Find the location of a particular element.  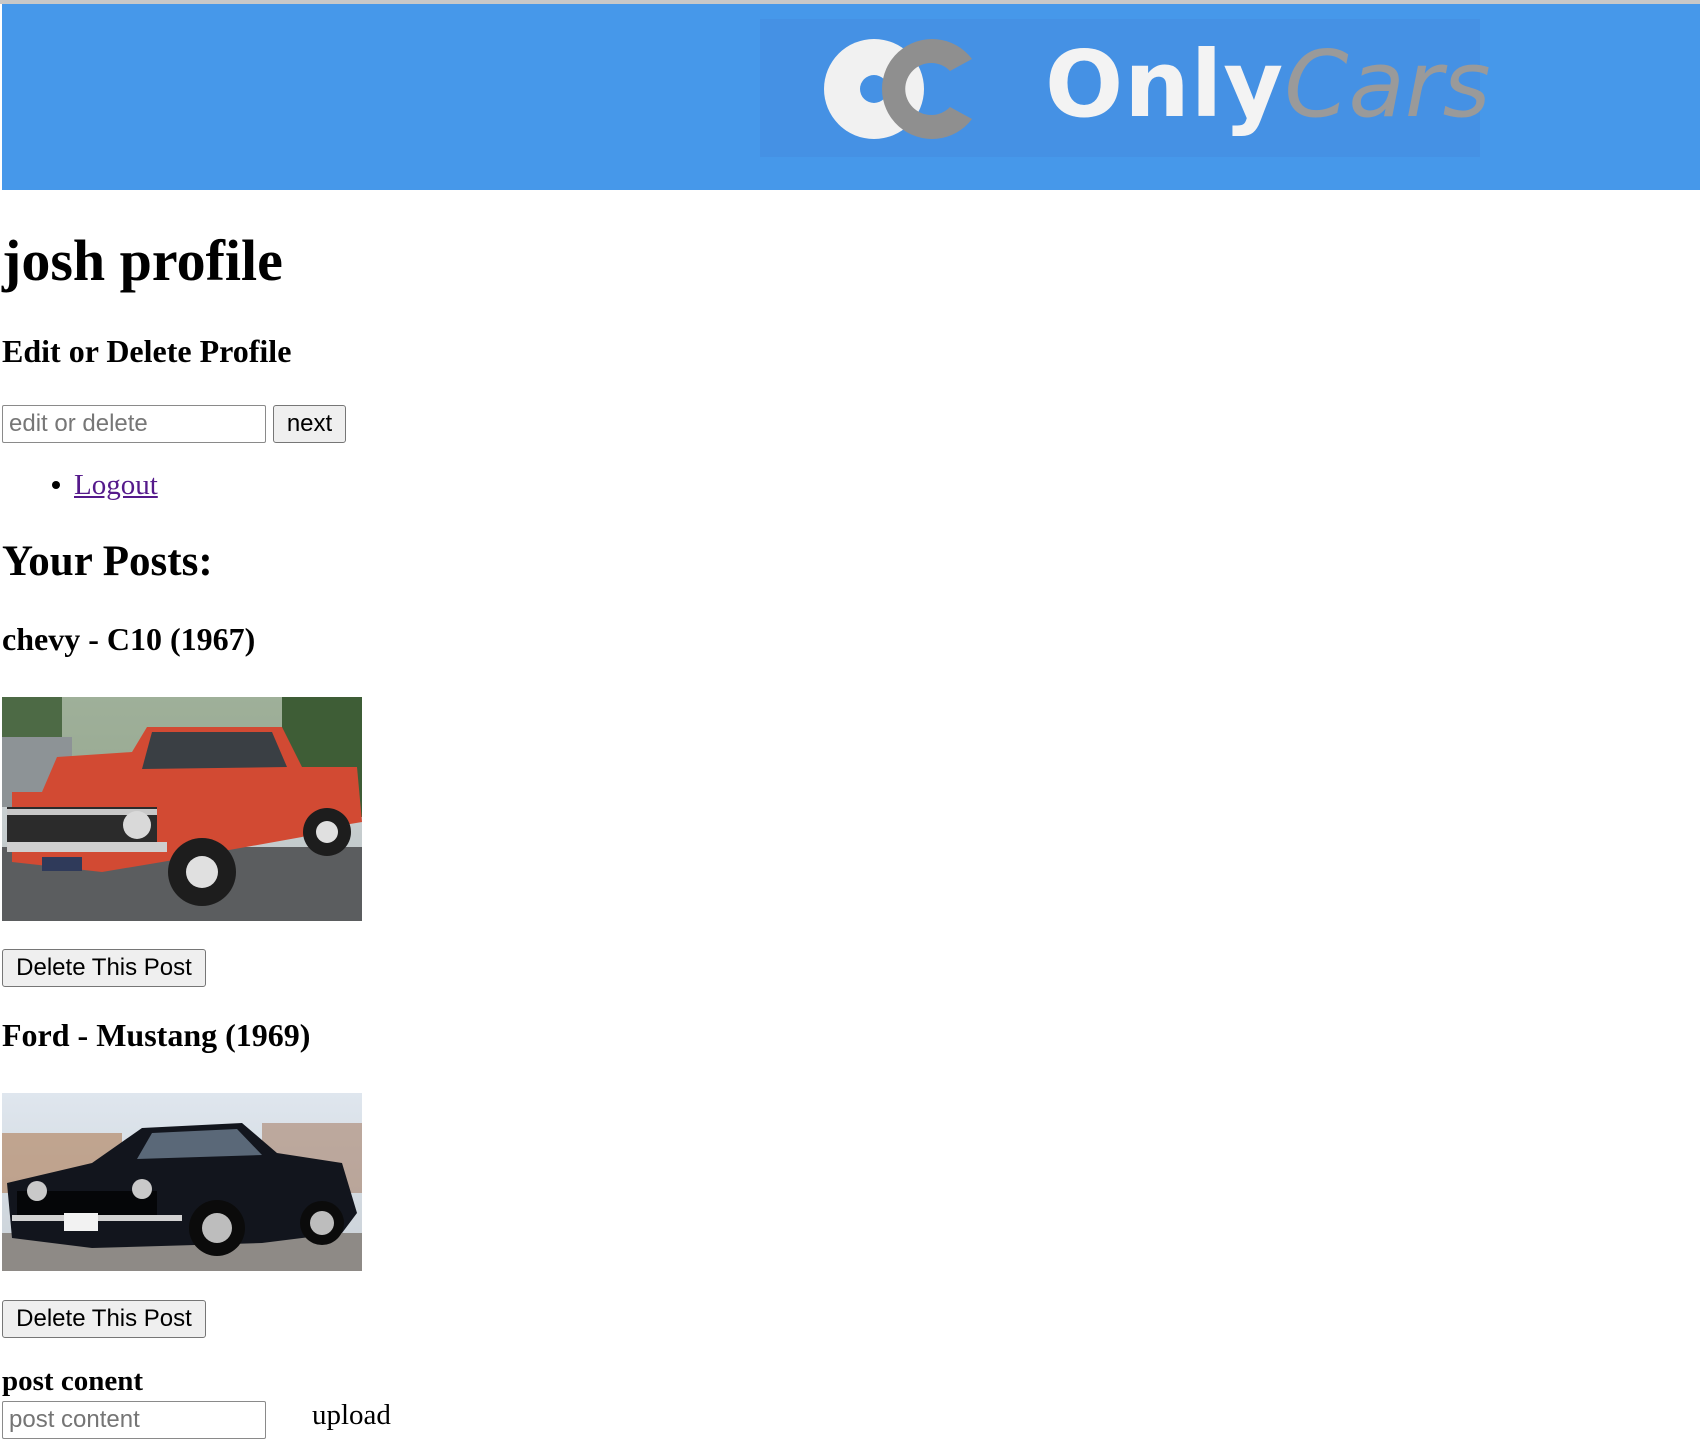

site-header: OnlyCars is located at coordinates (851, 97).